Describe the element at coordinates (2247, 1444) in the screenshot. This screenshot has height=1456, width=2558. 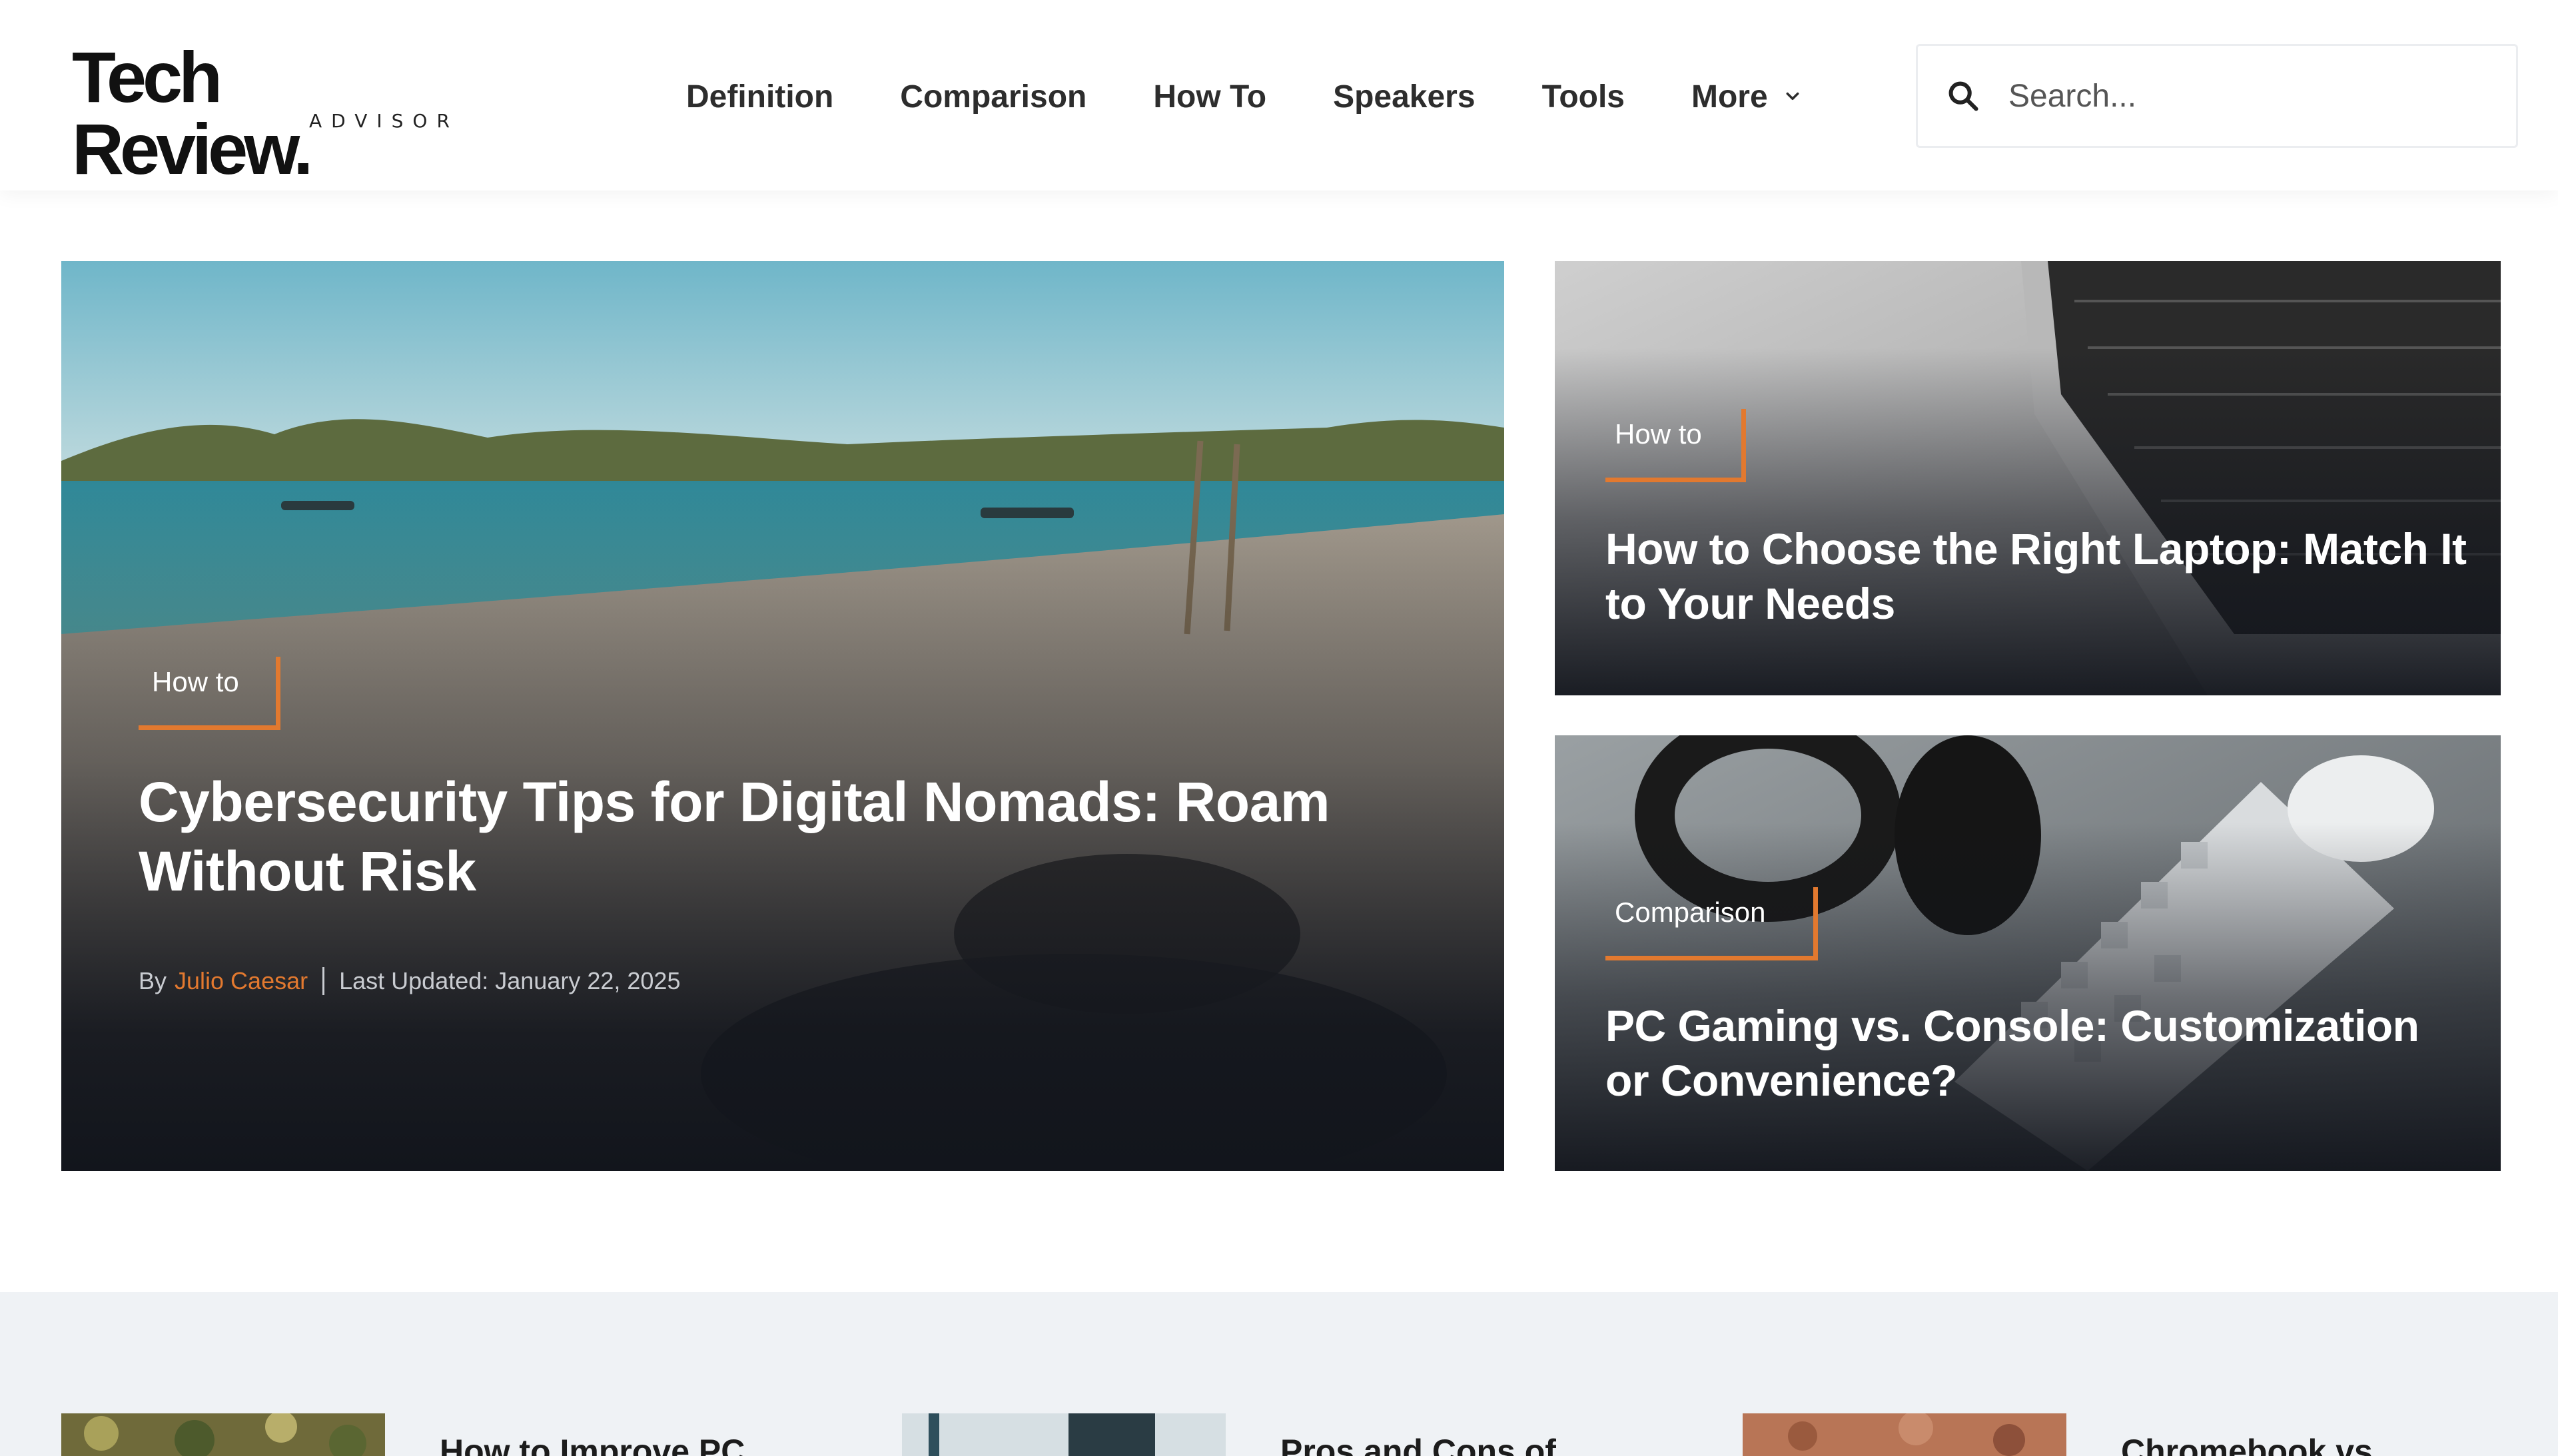
I see `post-title-3: Chromebook vs` at that location.